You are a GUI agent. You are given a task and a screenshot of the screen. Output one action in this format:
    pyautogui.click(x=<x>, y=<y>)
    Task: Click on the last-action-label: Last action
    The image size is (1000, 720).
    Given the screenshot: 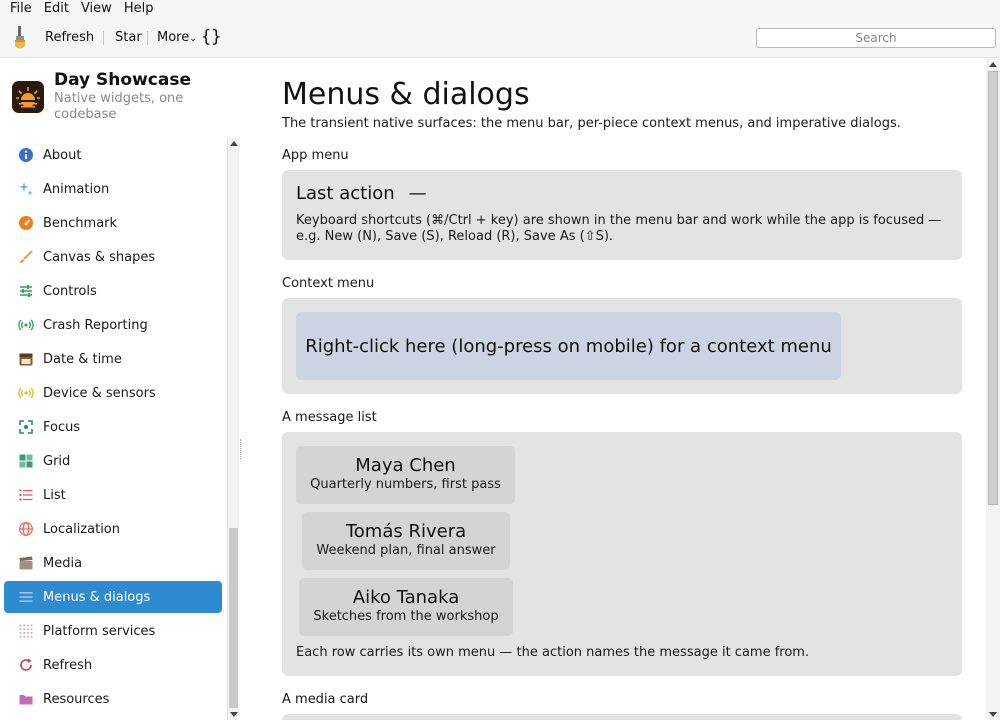 What is the action you would take?
    pyautogui.click(x=345, y=193)
    